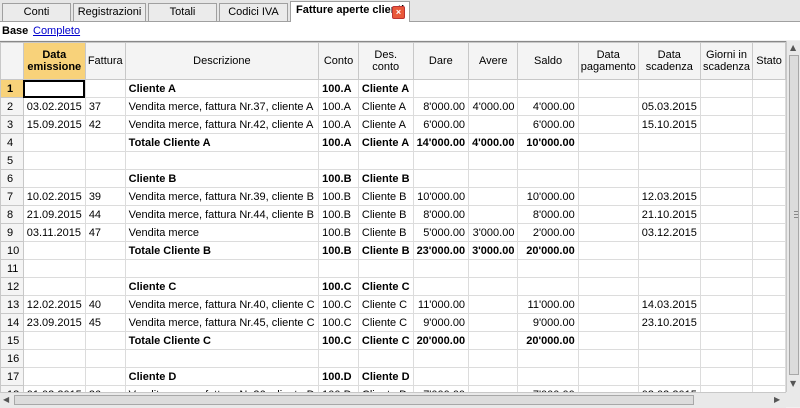 The width and height of the screenshot is (800, 408). I want to click on cell-descrizione: Cliente D, so click(222, 376).